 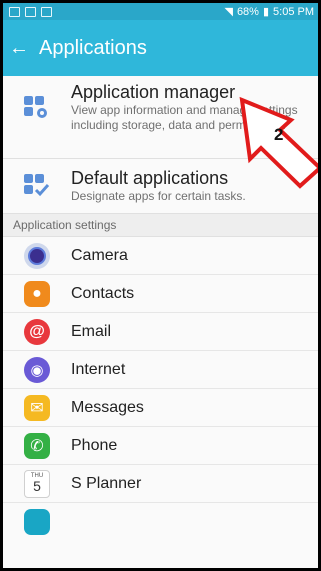 I want to click on section-header: Application settings, so click(x=160, y=225).